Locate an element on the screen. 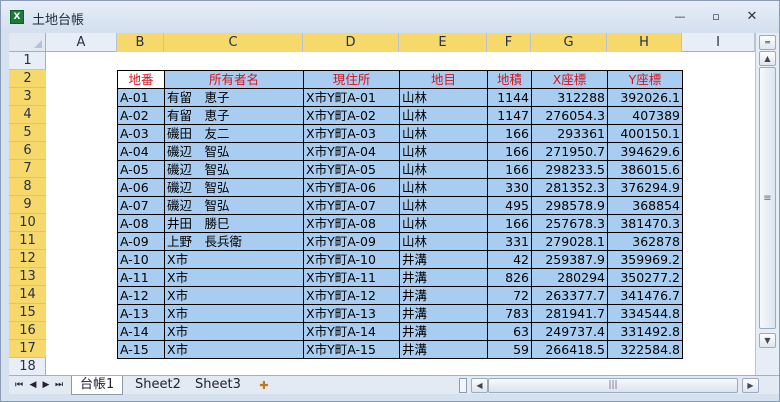 The image size is (780, 402). data-cell: 42 is located at coordinates (509, 259).